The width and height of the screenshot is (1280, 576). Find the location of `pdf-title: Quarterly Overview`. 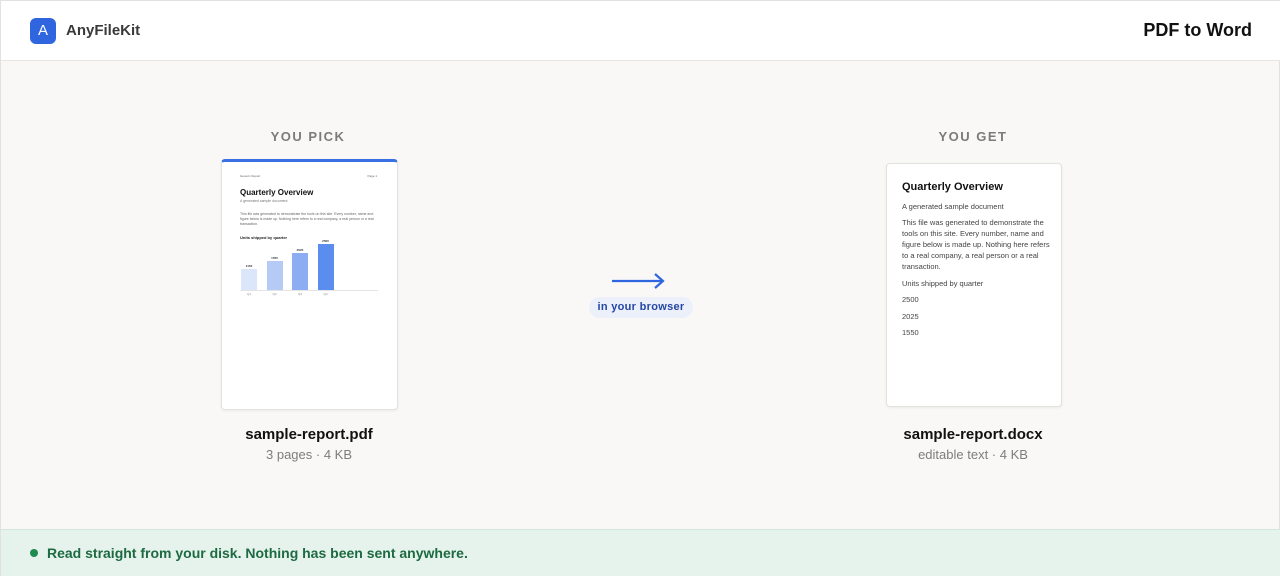

pdf-title: Quarterly Overview is located at coordinates (277, 192).